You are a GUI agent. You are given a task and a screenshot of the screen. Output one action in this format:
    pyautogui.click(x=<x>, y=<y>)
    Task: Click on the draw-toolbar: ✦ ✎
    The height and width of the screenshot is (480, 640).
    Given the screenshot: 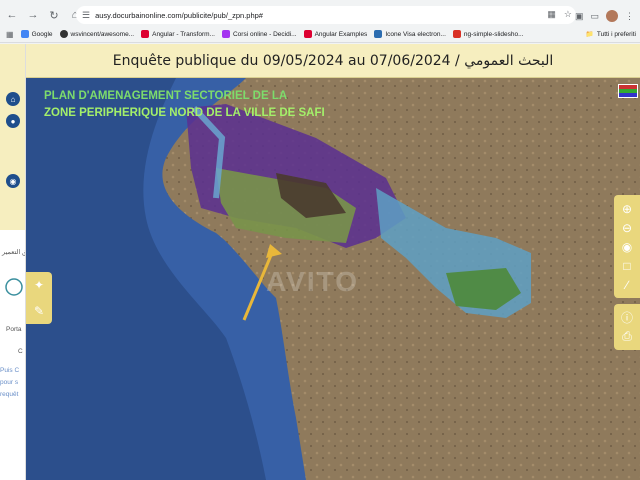 What is the action you would take?
    pyautogui.click(x=39, y=298)
    